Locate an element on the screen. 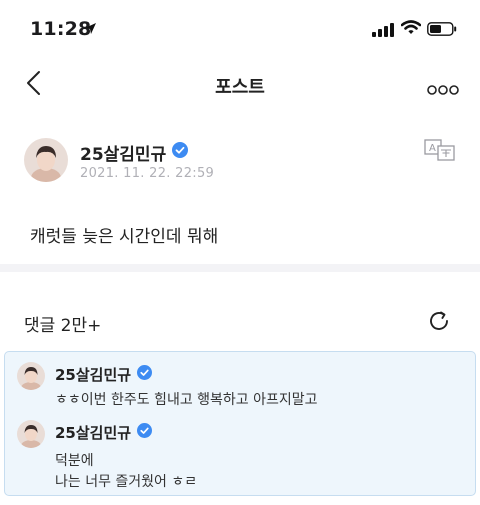 This screenshot has width=480, height=505. svg-text: A is located at coordinates (432, 148).